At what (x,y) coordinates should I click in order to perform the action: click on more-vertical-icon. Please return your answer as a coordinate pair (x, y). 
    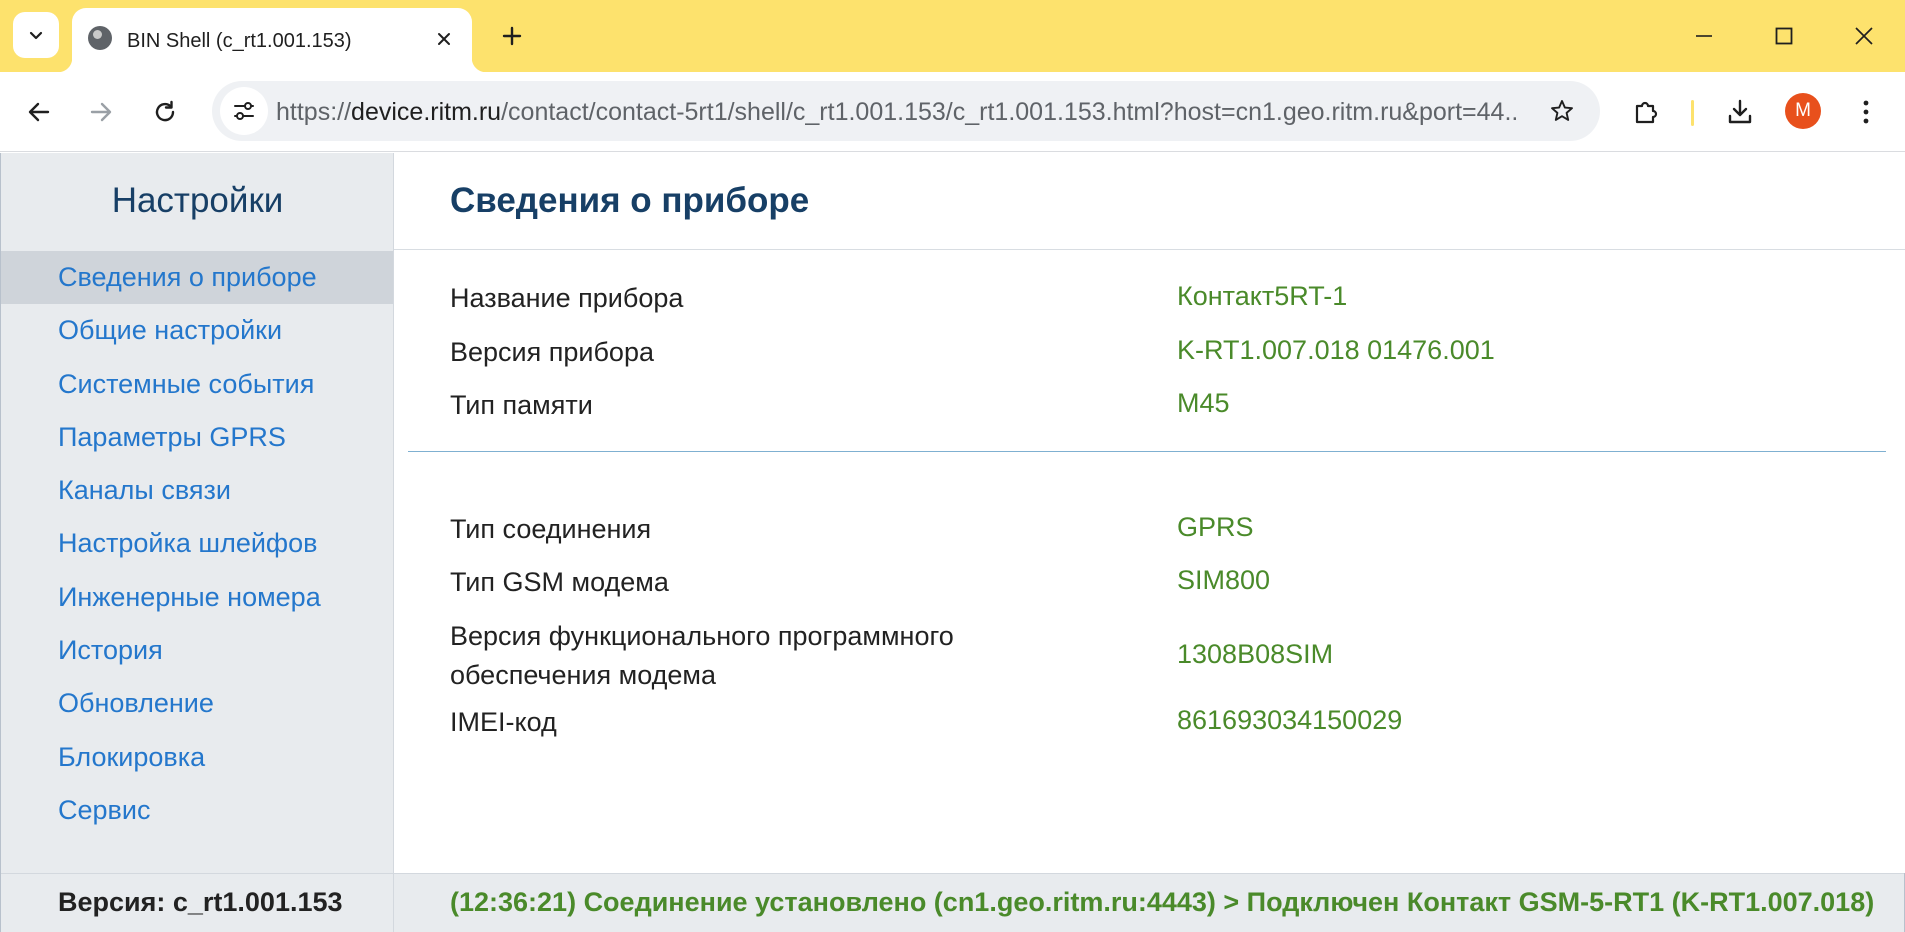
    Looking at the image, I should click on (1866, 112).